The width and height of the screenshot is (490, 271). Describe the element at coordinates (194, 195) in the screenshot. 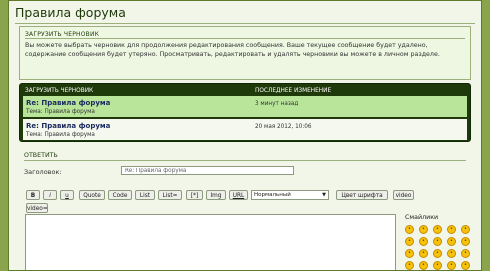

I see `list-item-button: [*]` at that location.